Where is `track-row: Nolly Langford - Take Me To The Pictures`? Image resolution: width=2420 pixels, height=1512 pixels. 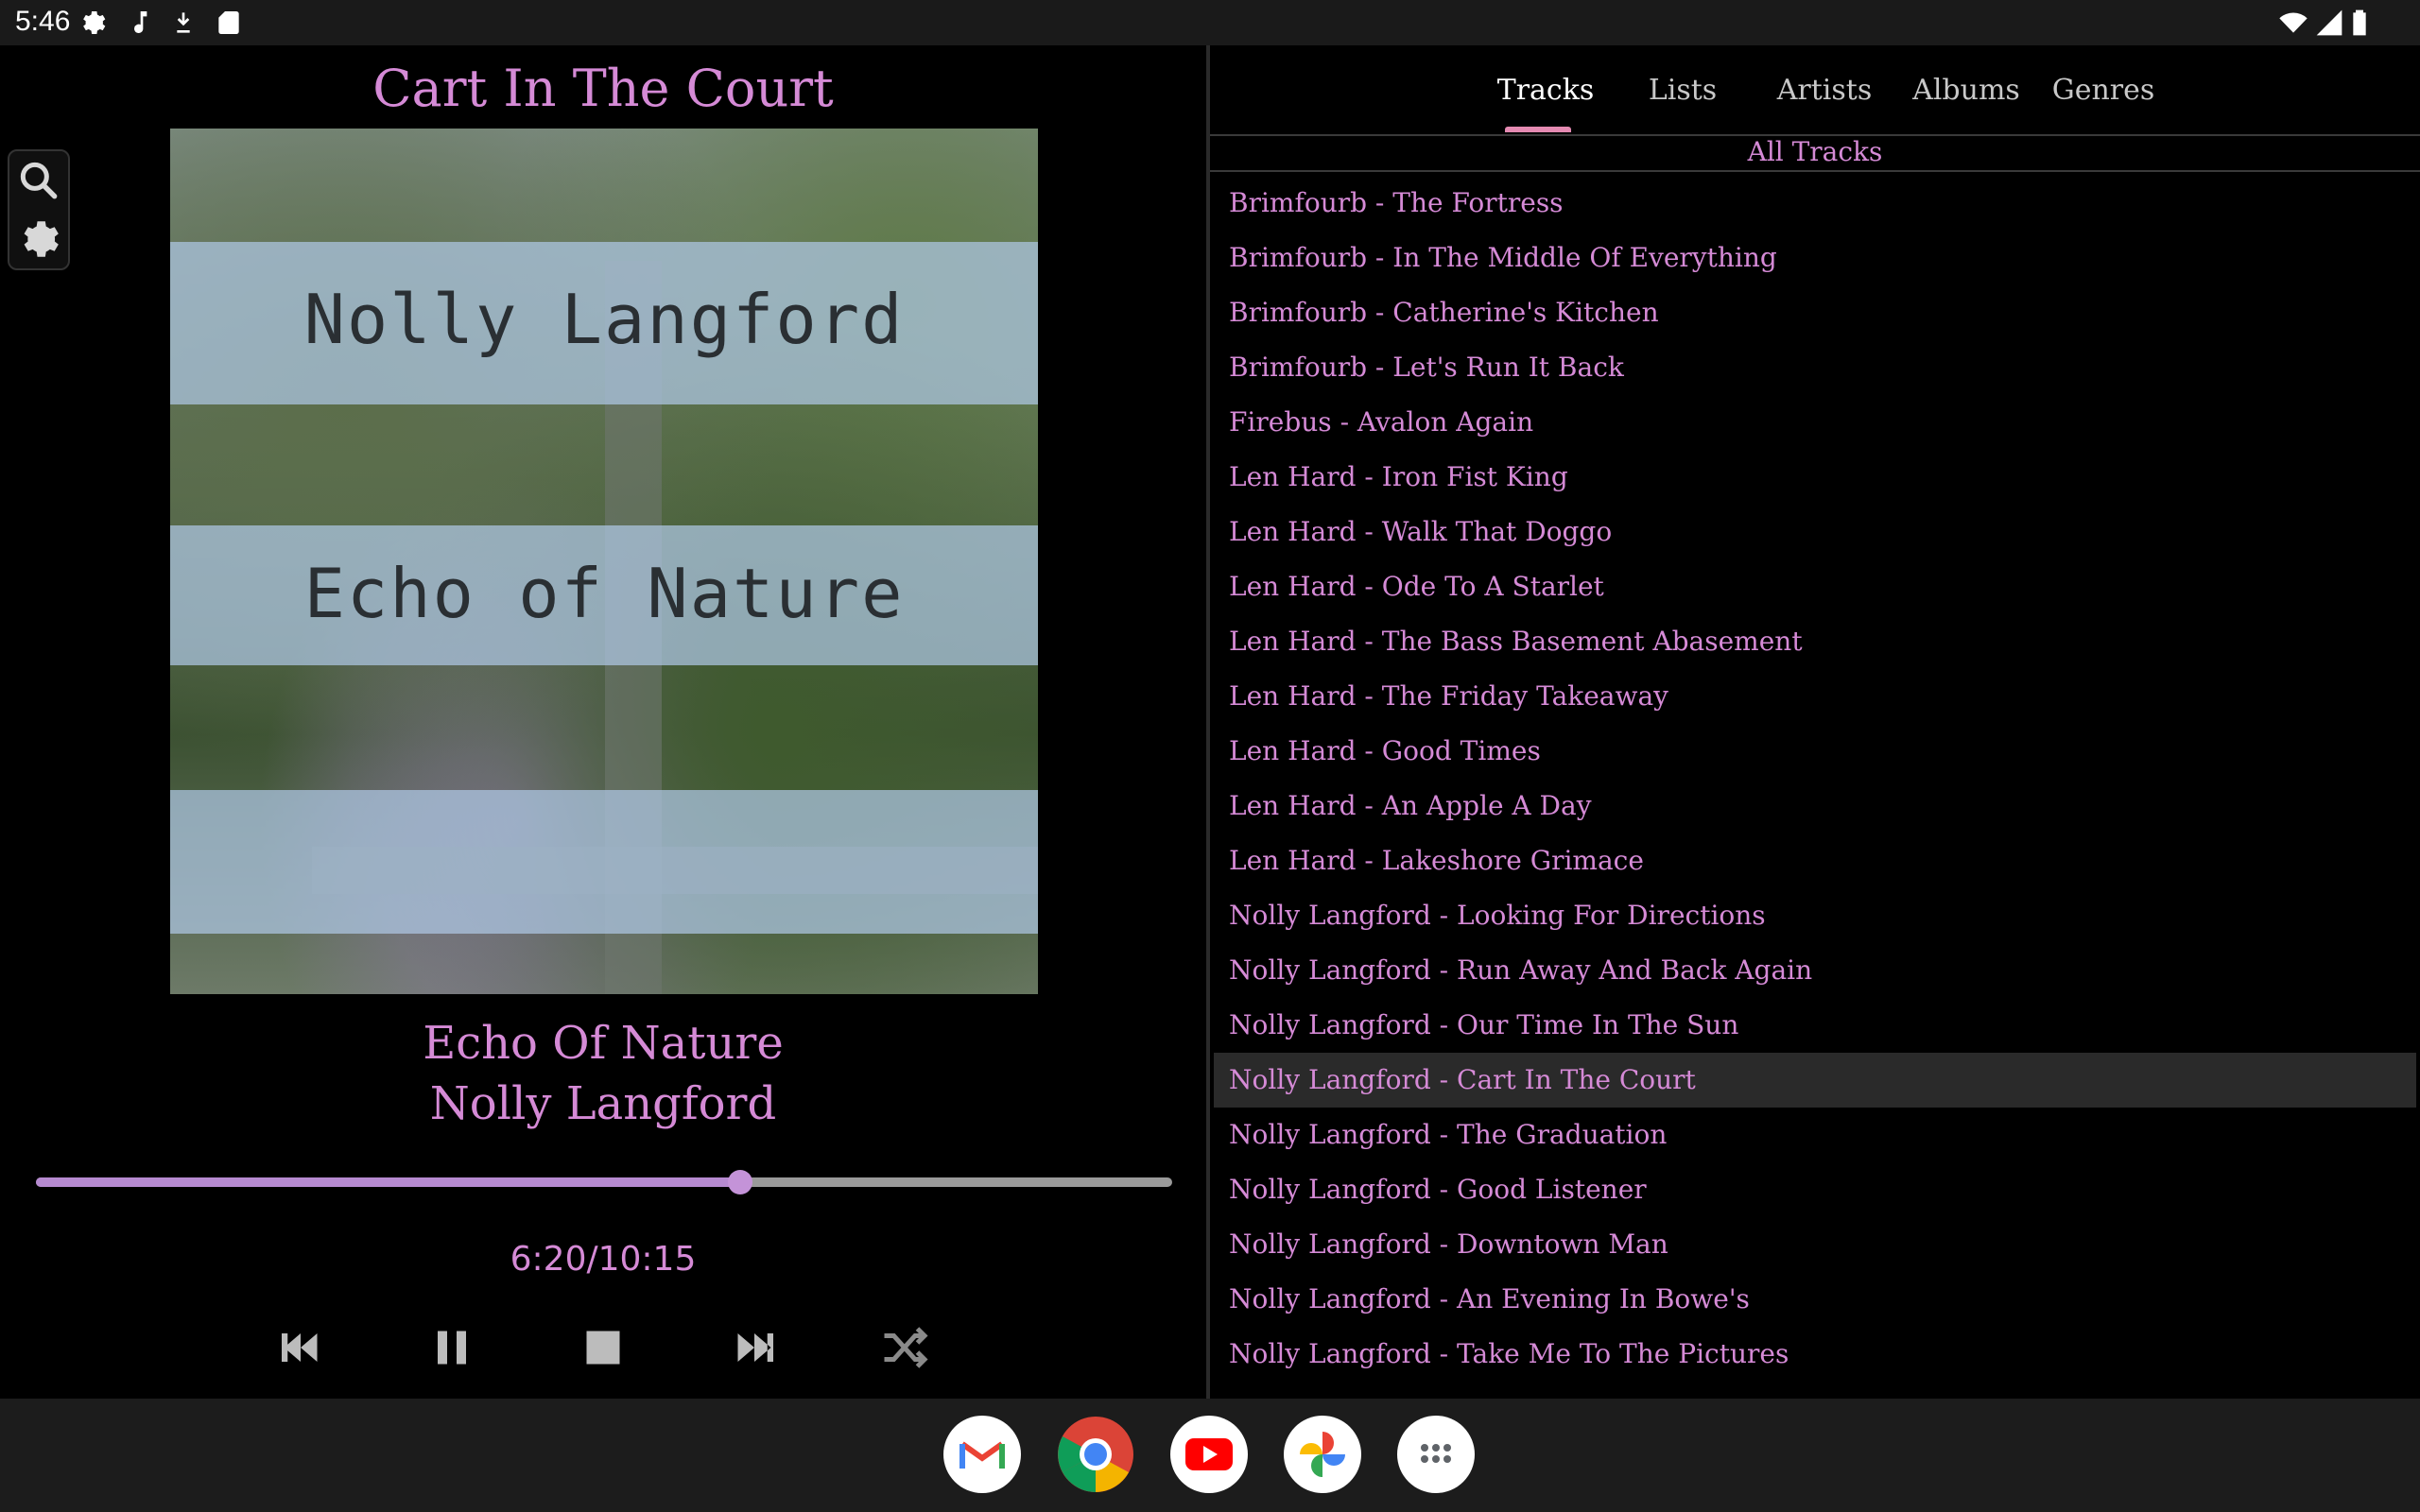
track-row: Nolly Langford - Take Me To The Pictures is located at coordinates (1815, 1354).